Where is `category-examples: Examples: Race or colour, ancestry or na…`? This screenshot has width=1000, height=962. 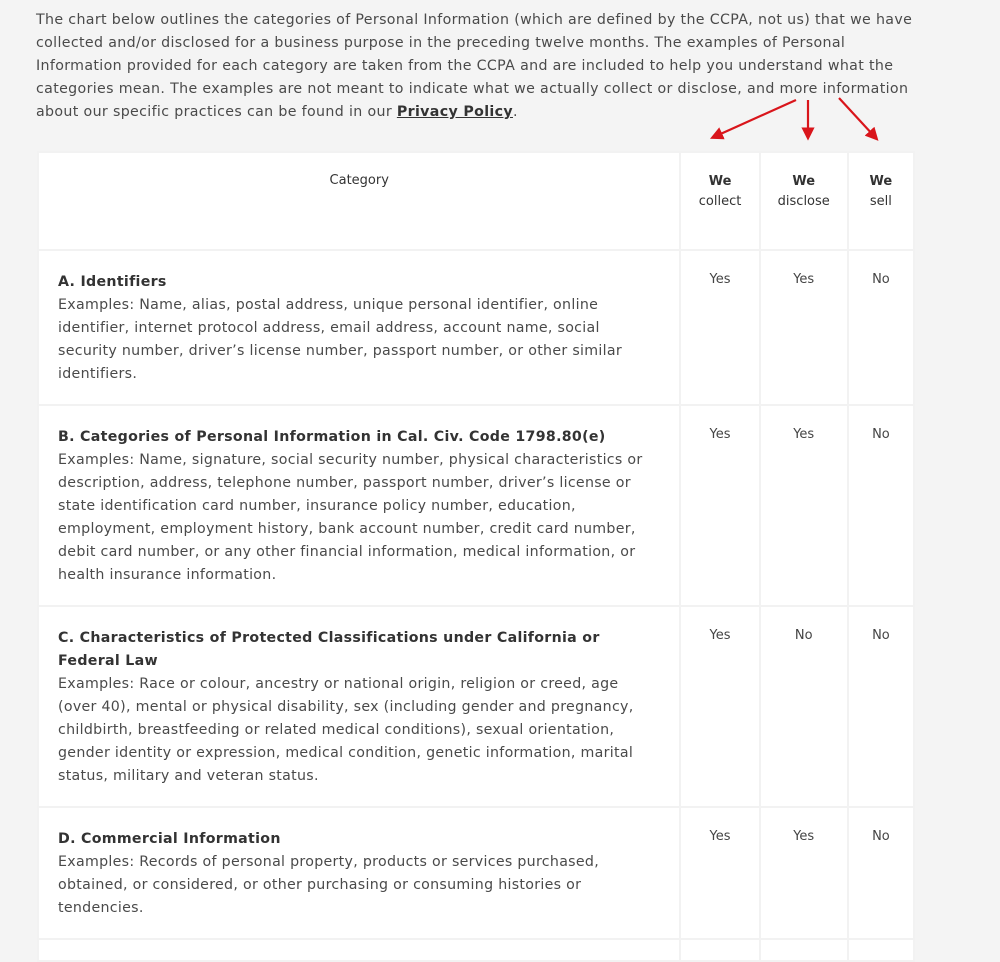 category-examples: Examples: Race or colour, ancestry or na… is located at coordinates (346, 730).